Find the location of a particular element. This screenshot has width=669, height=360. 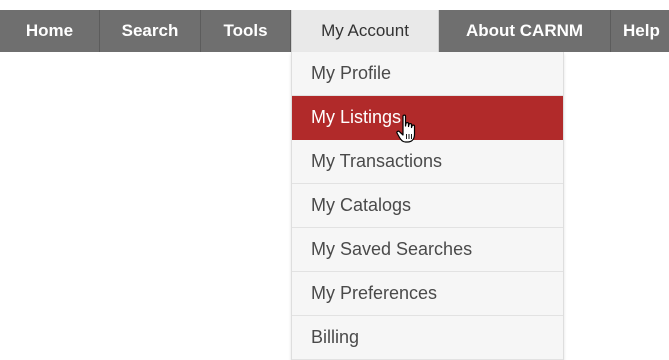

menu-item-my-catalogs: My Catalogs is located at coordinates (427, 206).